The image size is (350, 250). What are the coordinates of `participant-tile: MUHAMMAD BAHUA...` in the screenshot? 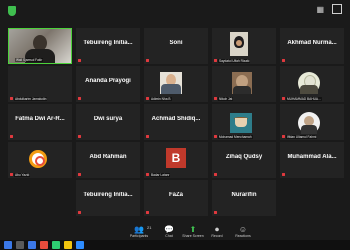 It's located at (312, 84).